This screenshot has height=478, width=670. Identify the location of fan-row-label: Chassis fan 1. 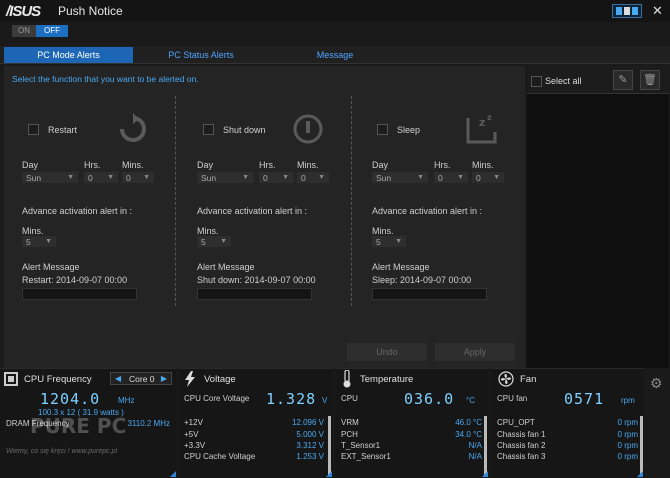
(521, 434).